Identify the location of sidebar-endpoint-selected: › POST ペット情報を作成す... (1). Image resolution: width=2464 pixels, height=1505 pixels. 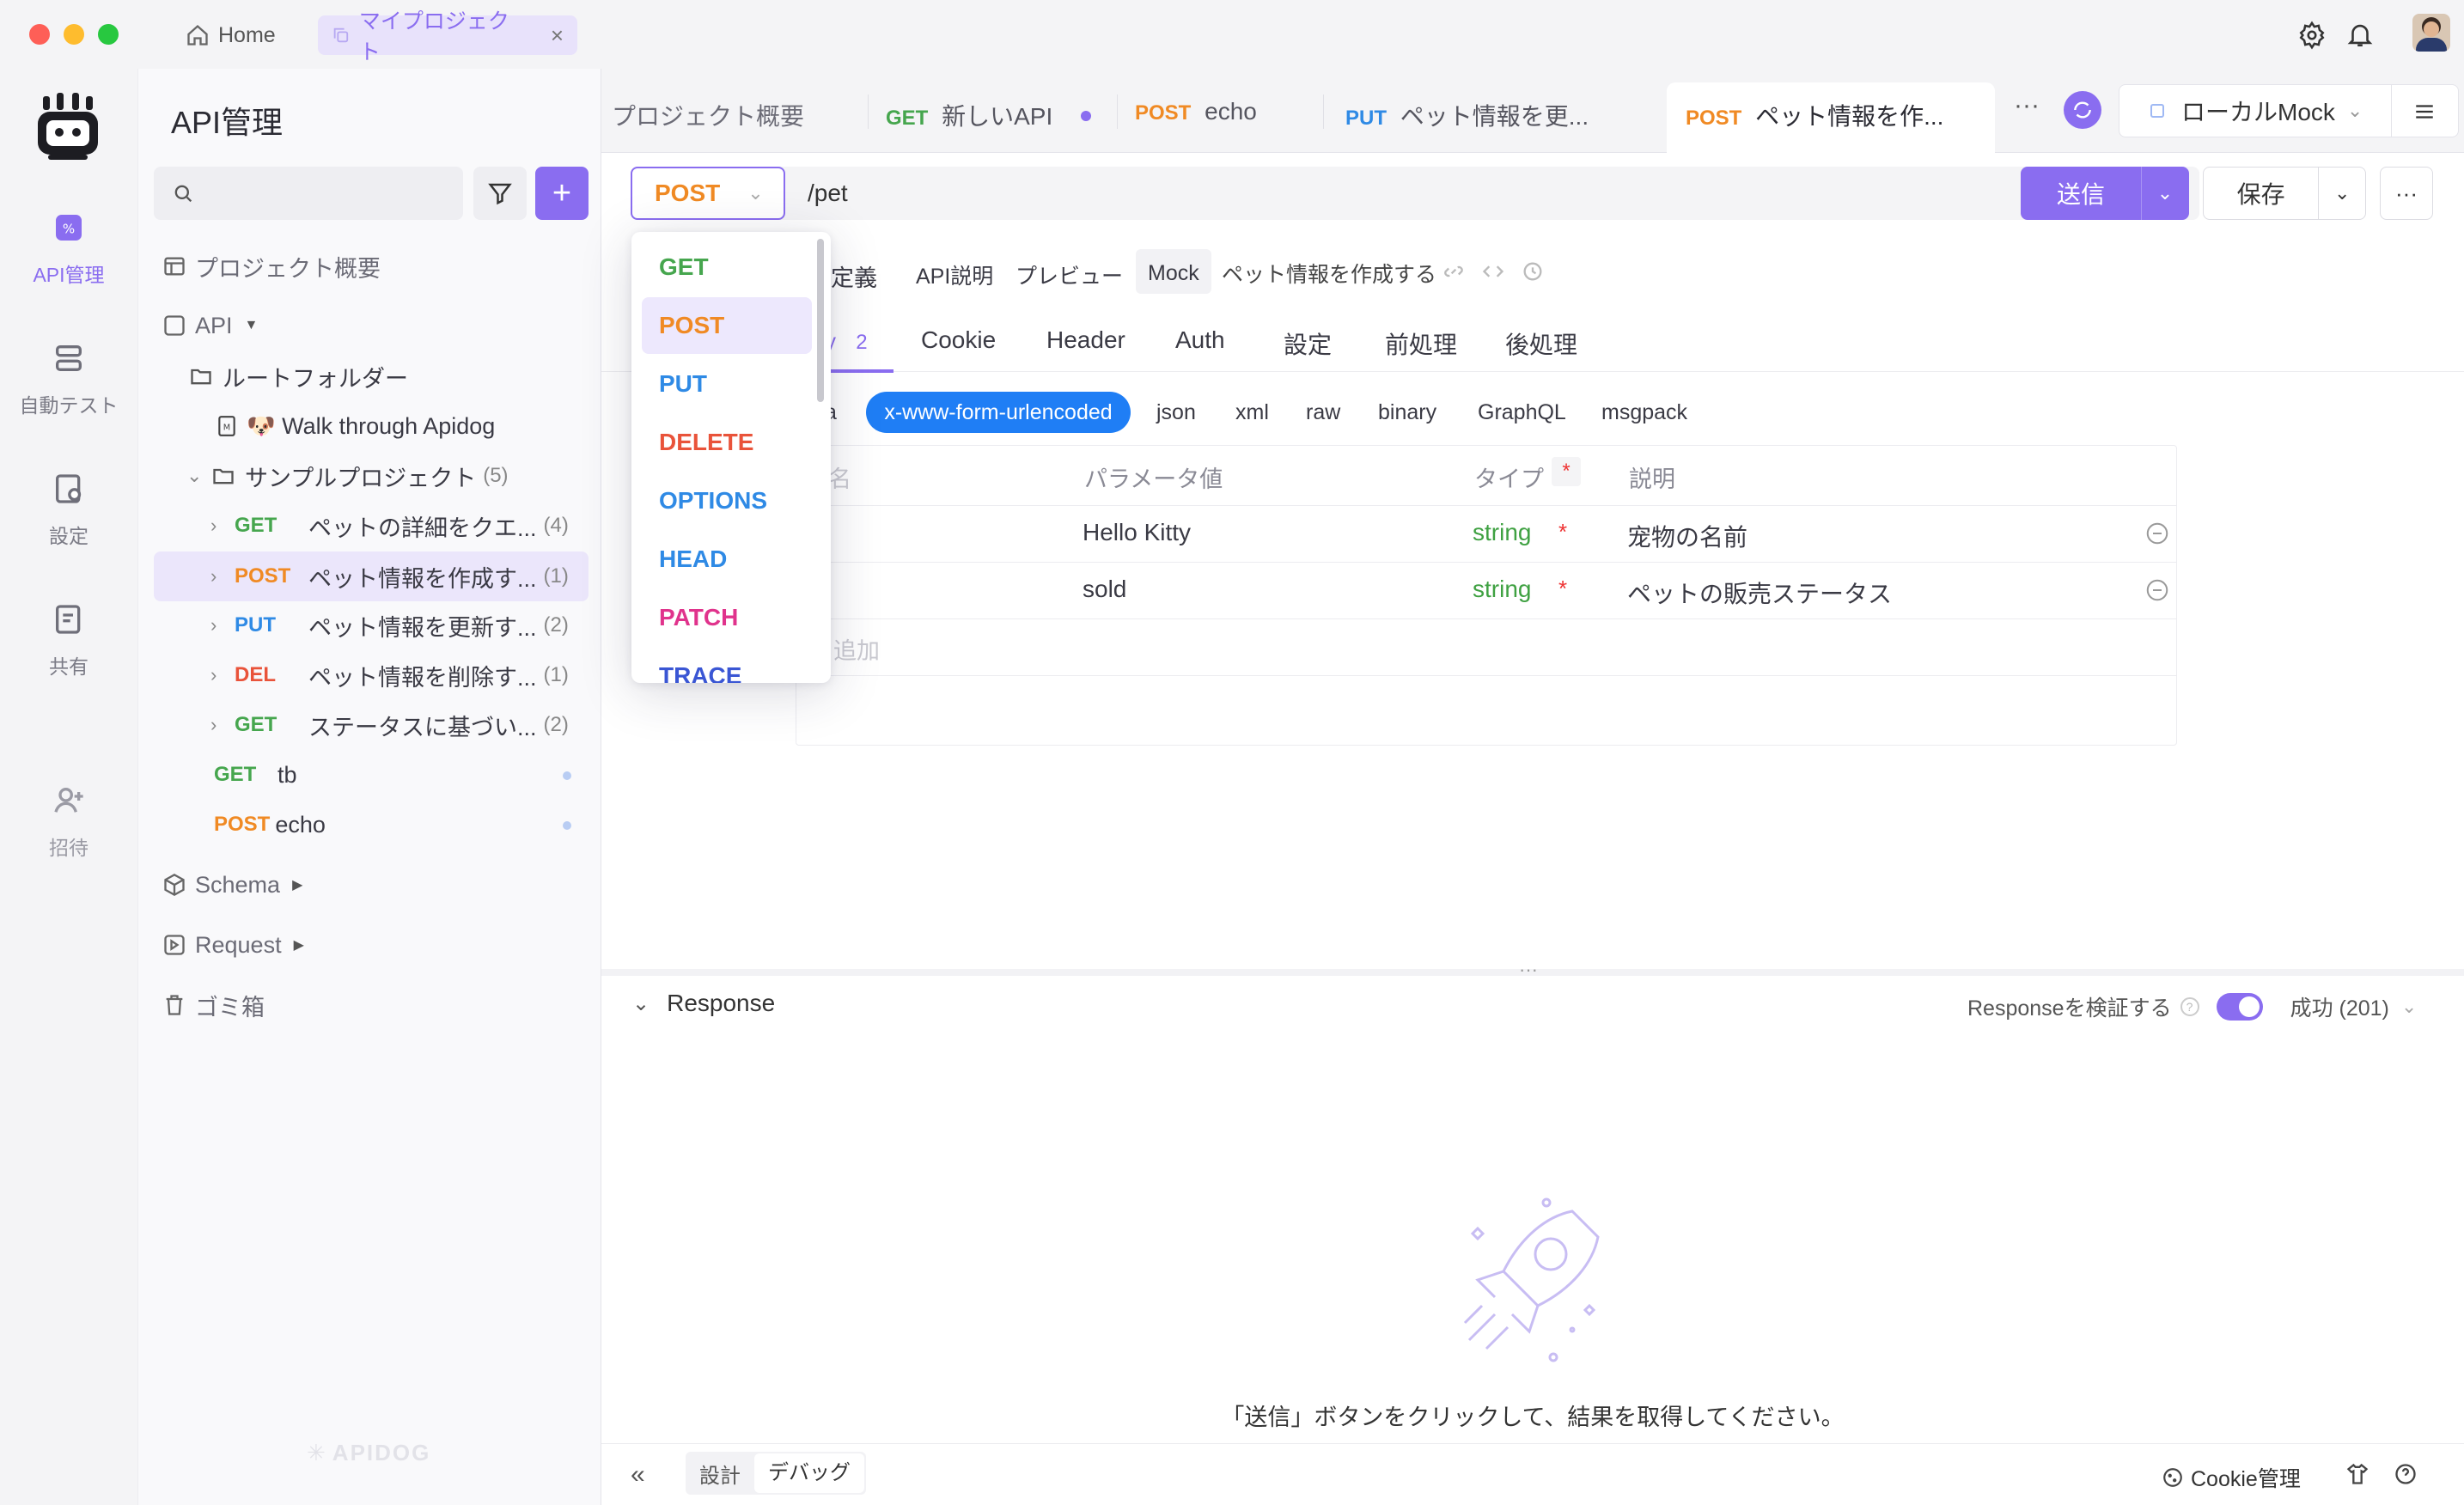
(389, 576).